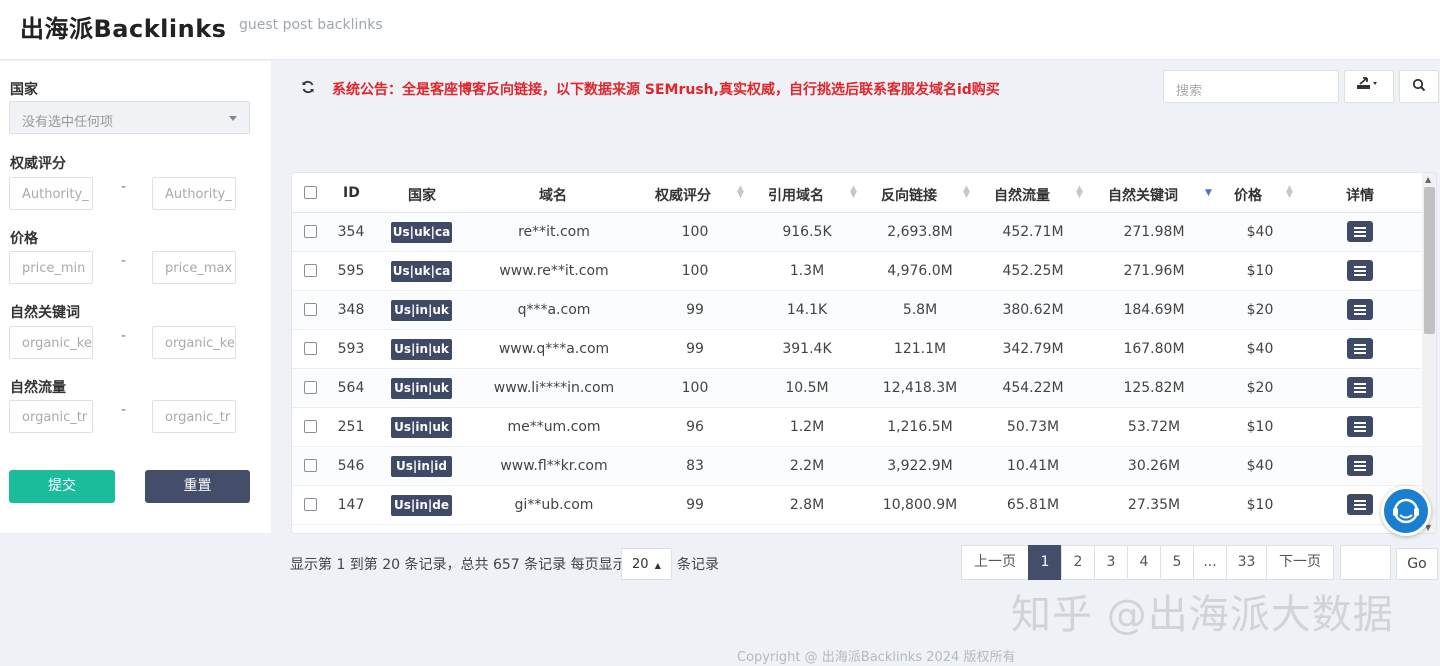  I want to click on cell-backlinks: 12,418.3M, so click(920, 388).